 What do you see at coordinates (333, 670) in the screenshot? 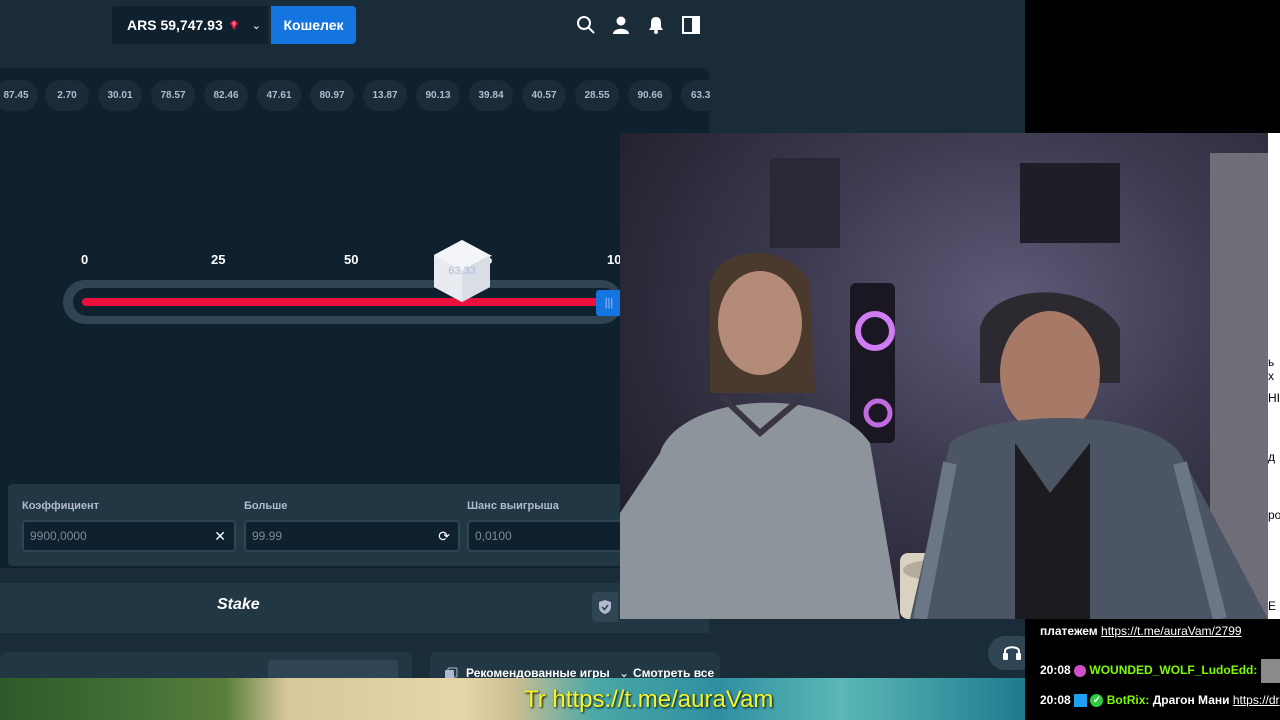
I see `card-tab` at bounding box center [333, 670].